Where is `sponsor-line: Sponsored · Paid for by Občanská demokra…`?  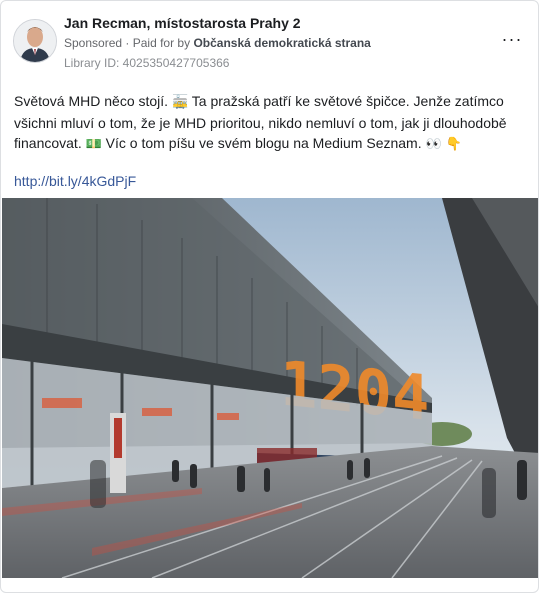 sponsor-line: Sponsored · Paid for by Občanská demokra… is located at coordinates (275, 43).